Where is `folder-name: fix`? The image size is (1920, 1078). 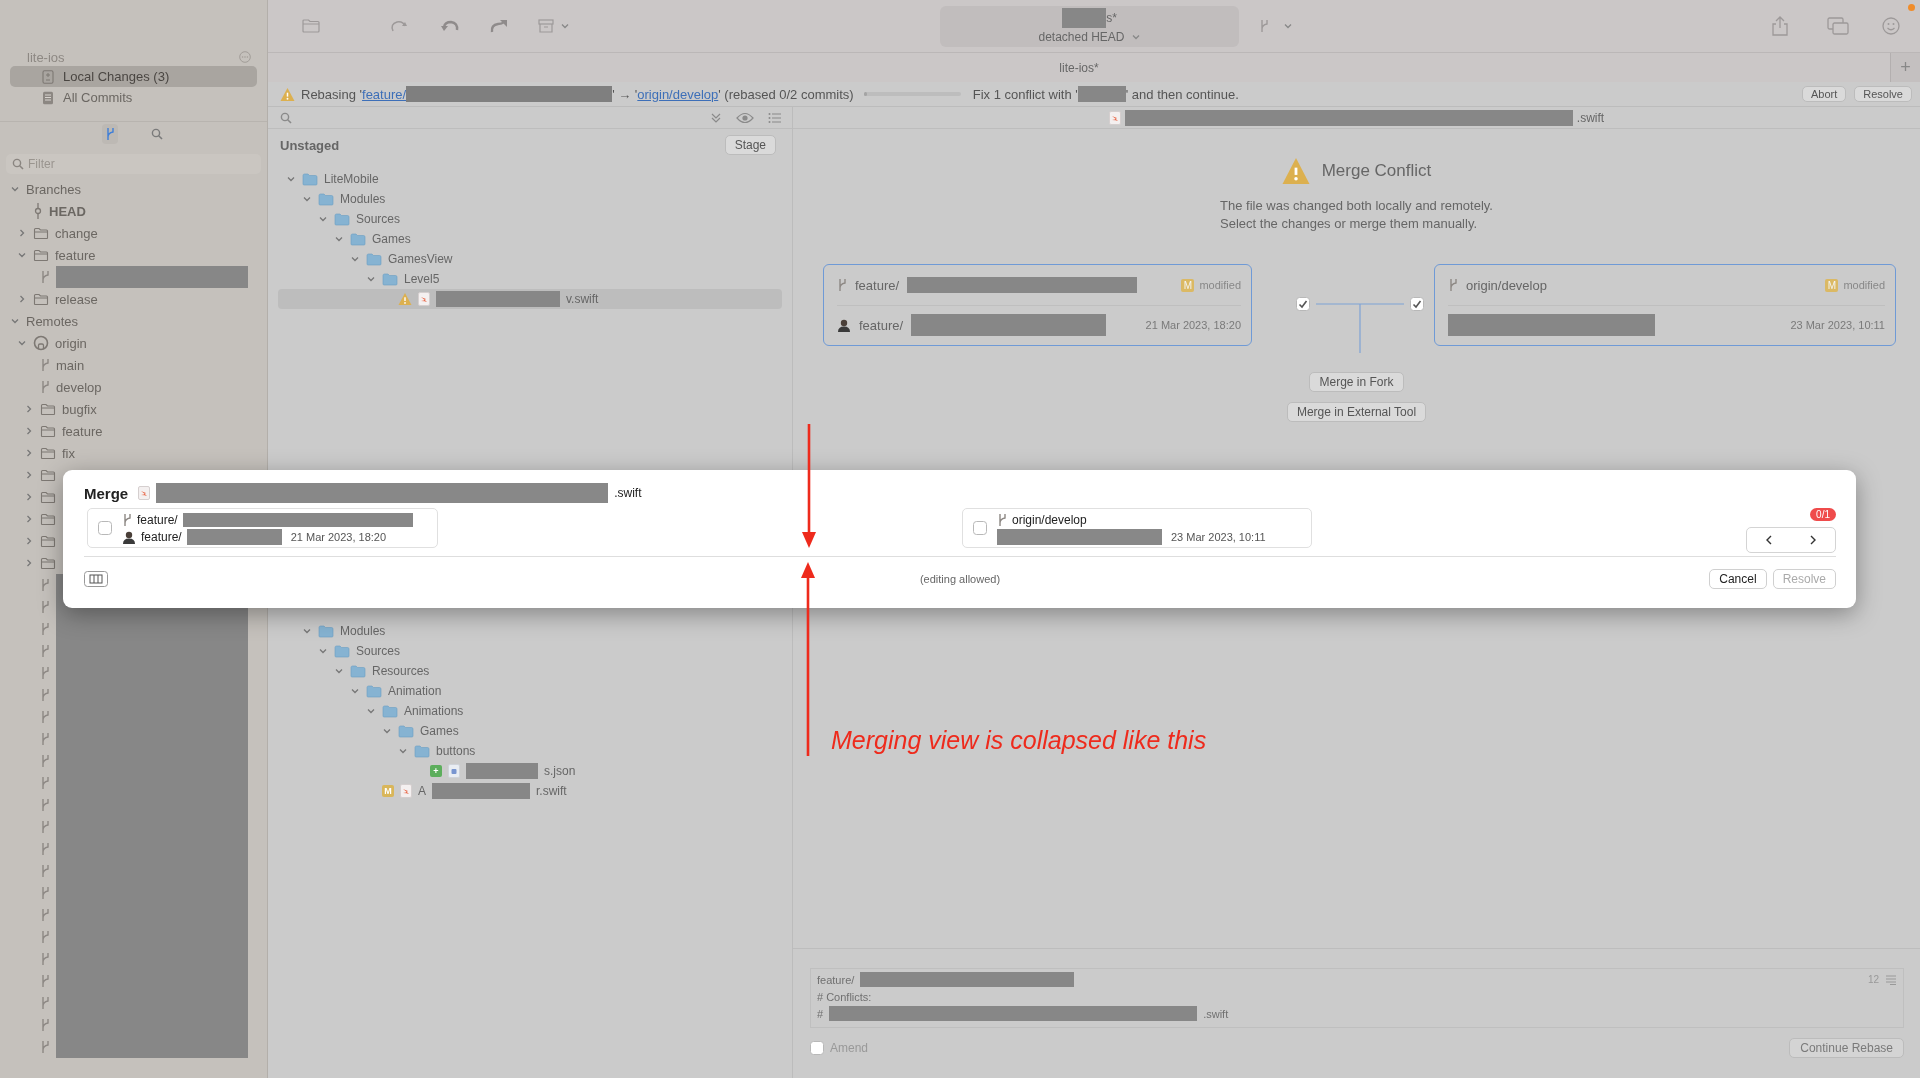
folder-name: fix is located at coordinates (68, 453).